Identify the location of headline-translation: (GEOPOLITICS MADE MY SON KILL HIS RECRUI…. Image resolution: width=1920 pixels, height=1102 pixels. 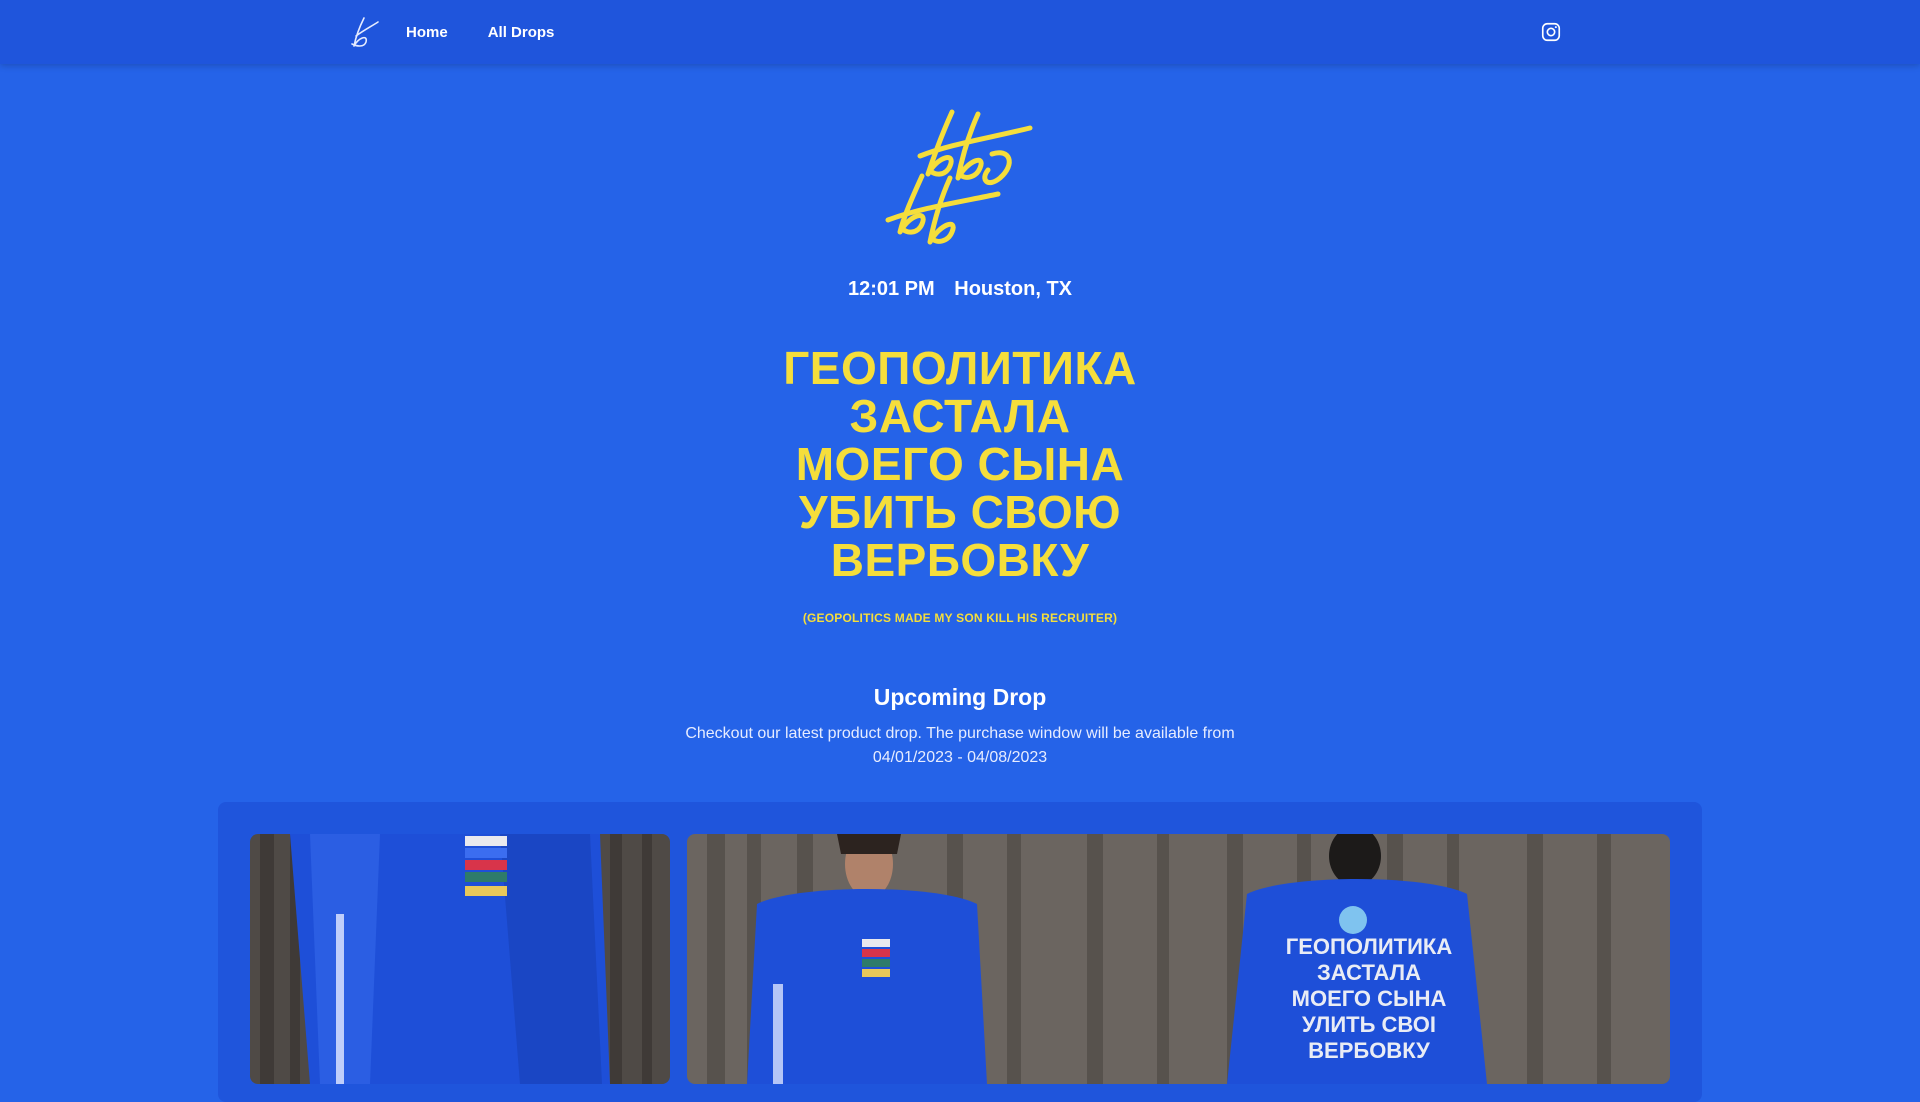
(960, 618).